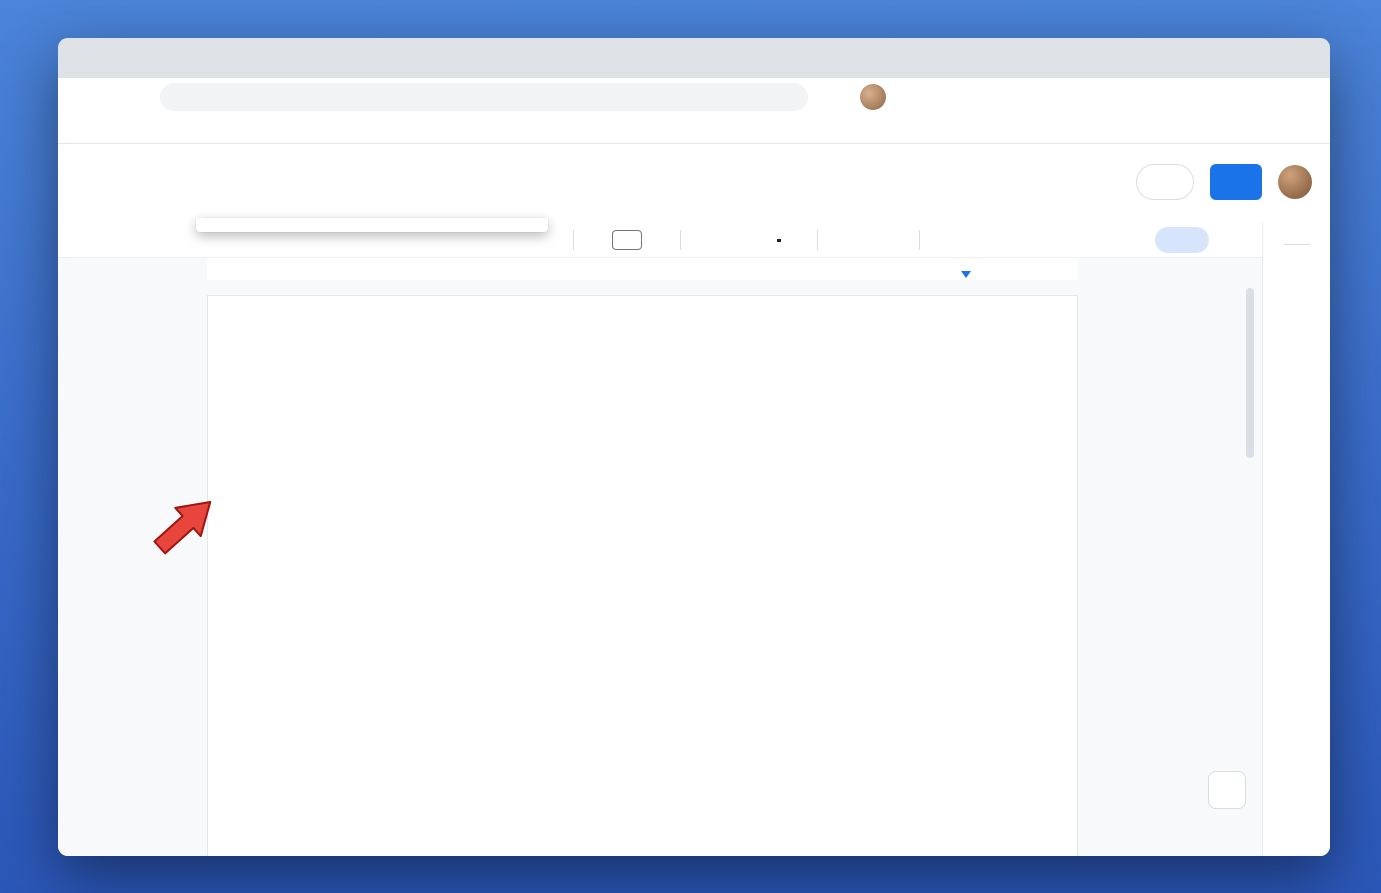 Image resolution: width=1381 pixels, height=893 pixels. Describe the element at coordinates (694, 183) in the screenshot. I see `docs-header` at that location.